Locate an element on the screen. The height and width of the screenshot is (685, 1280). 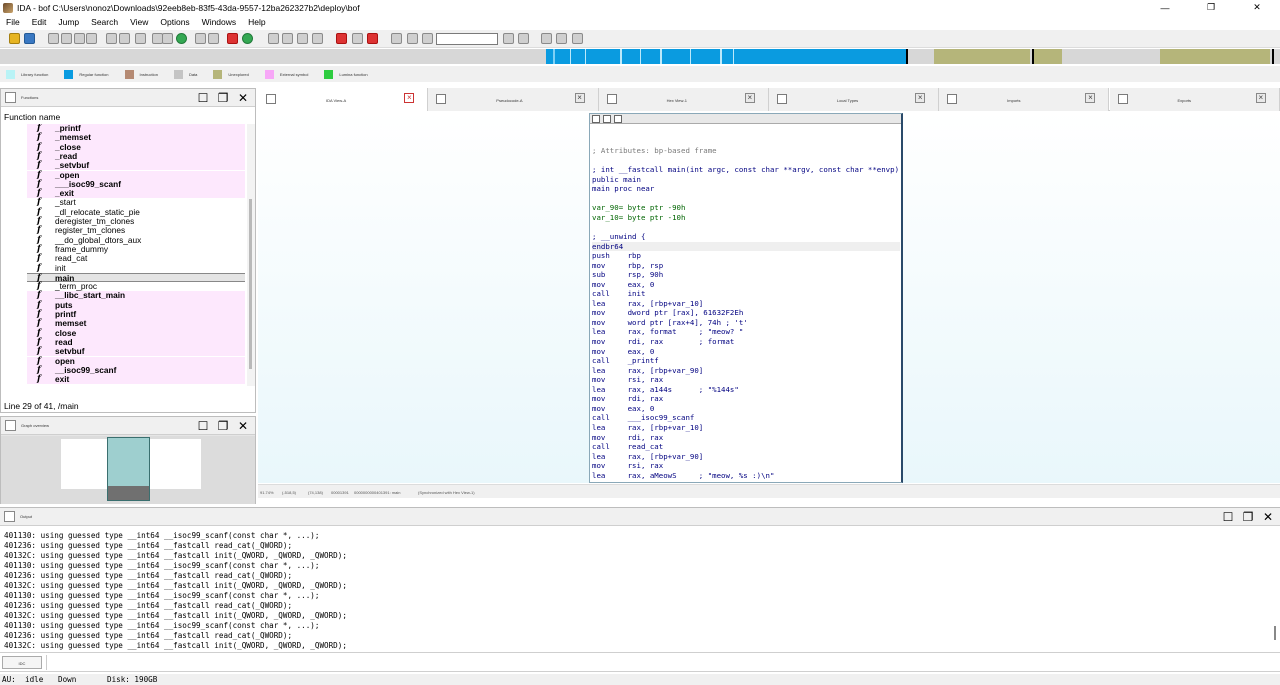
stop-marker-icon is located at coordinates (372, 38).